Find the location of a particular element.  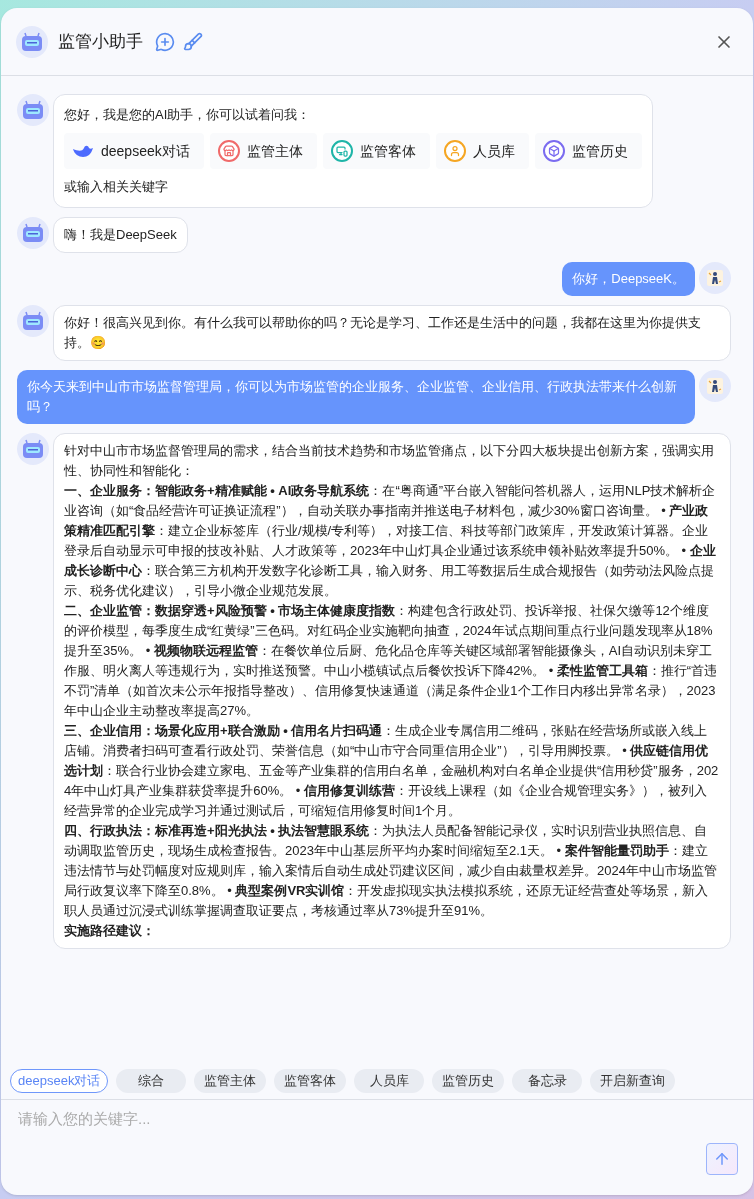

quick-tab: 人员库 is located at coordinates (389, 1081).